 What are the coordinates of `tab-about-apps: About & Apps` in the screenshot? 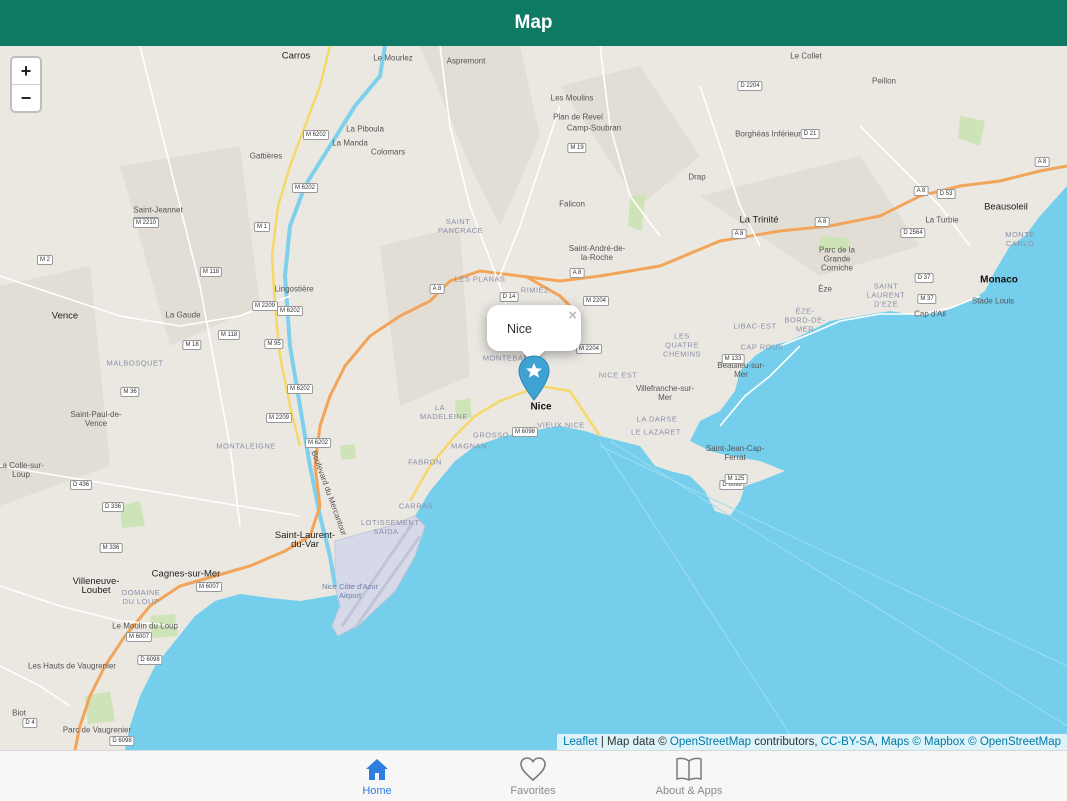 It's located at (689, 776).